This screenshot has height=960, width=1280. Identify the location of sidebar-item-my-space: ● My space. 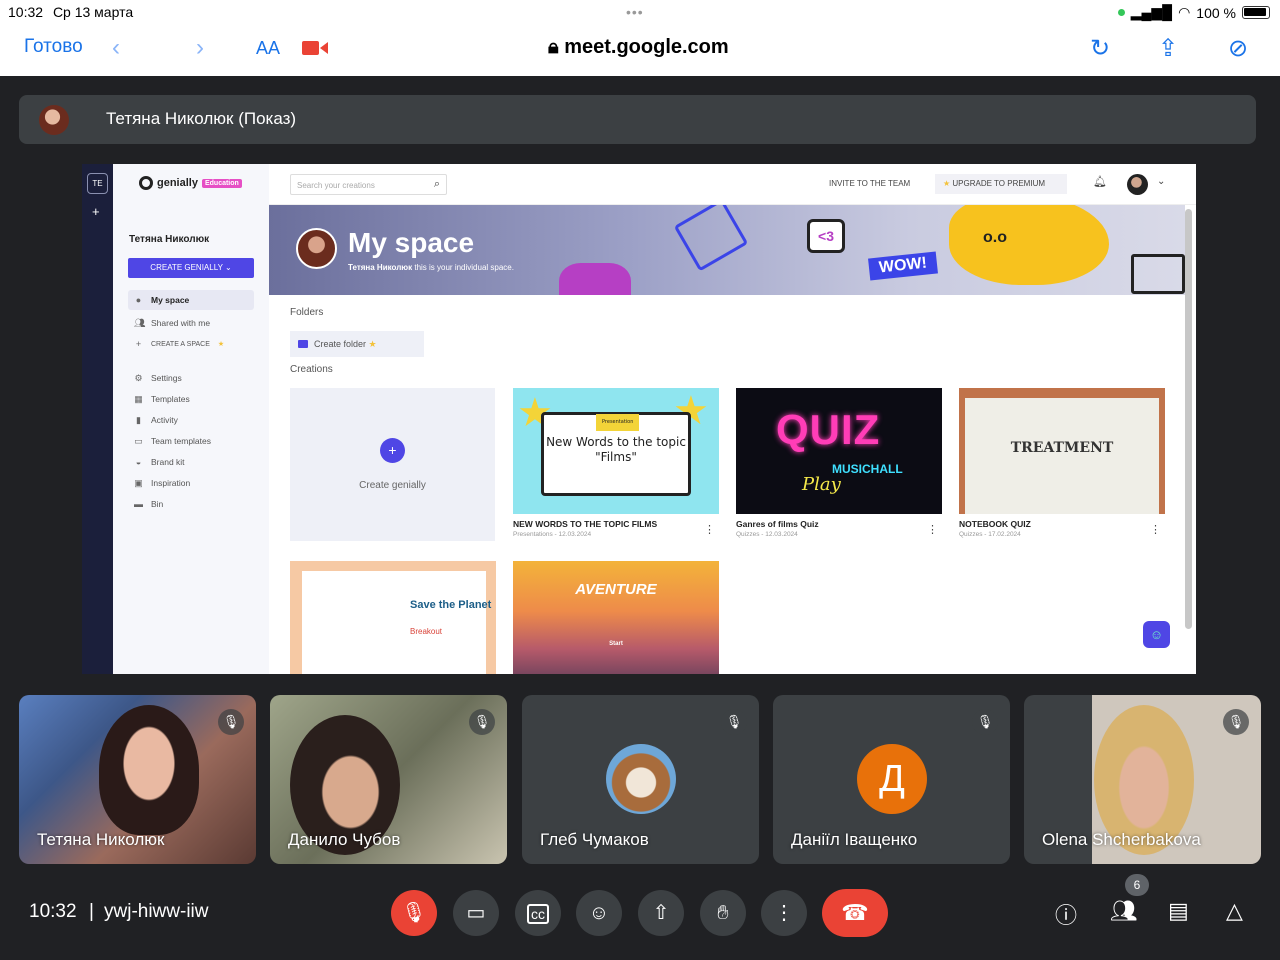
(191, 300).